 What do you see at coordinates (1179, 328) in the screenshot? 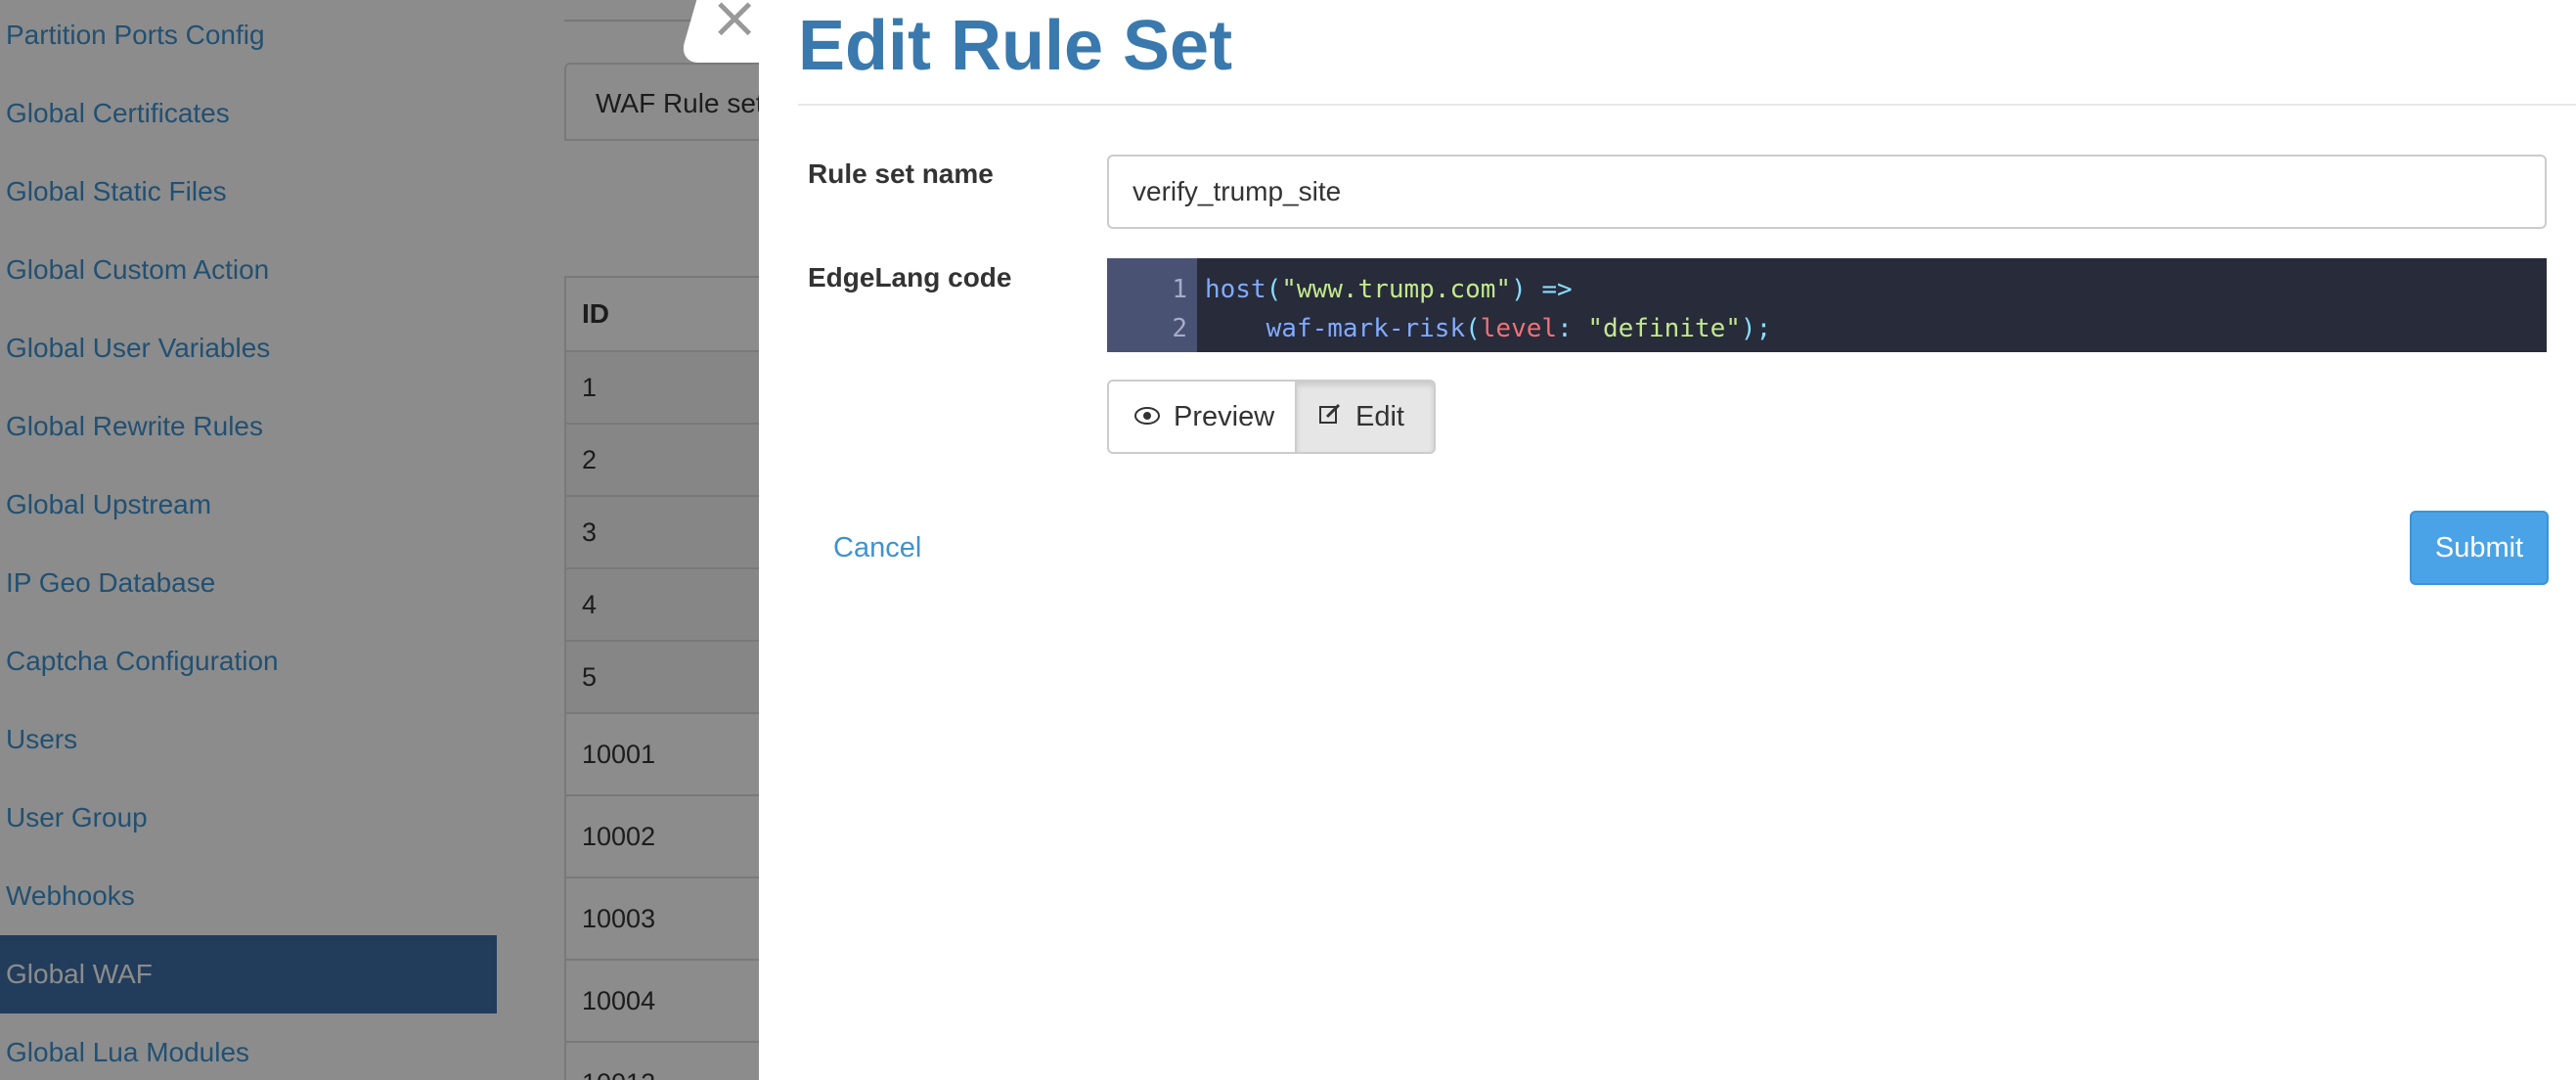
I see `line-number: 2` at bounding box center [1179, 328].